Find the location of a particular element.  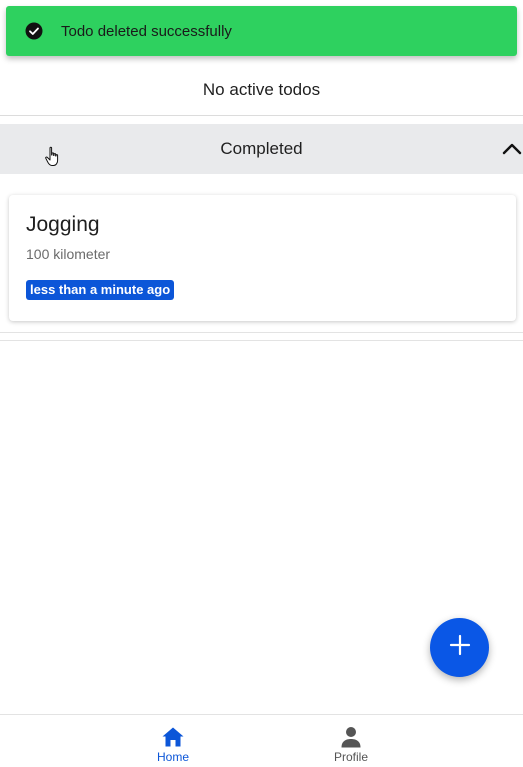

todo-title: Jogging is located at coordinates (63, 224).